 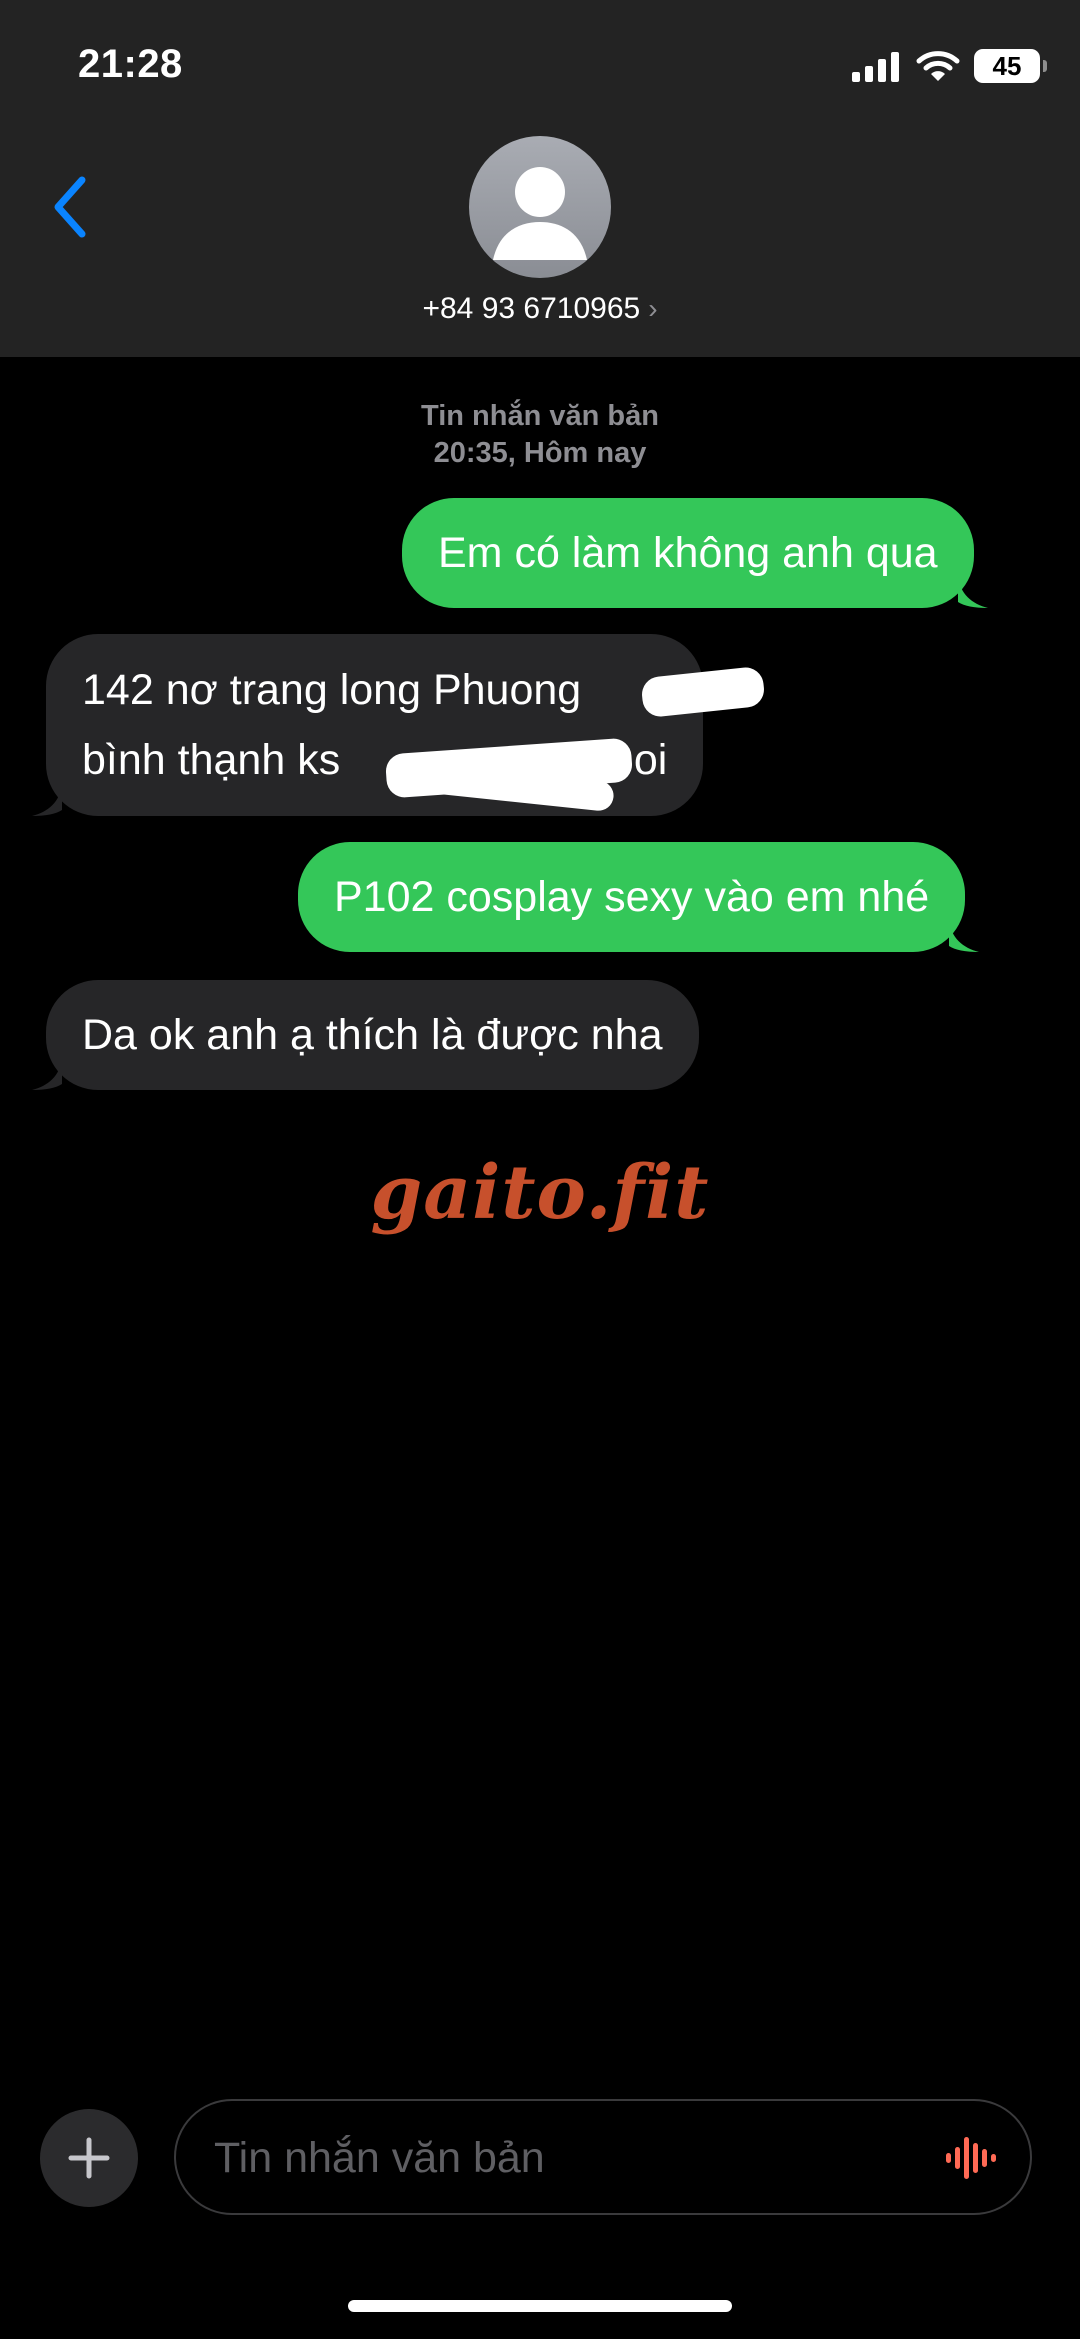 What do you see at coordinates (531, 308) in the screenshot?
I see `contact-phone: +84 93 6710965` at bounding box center [531, 308].